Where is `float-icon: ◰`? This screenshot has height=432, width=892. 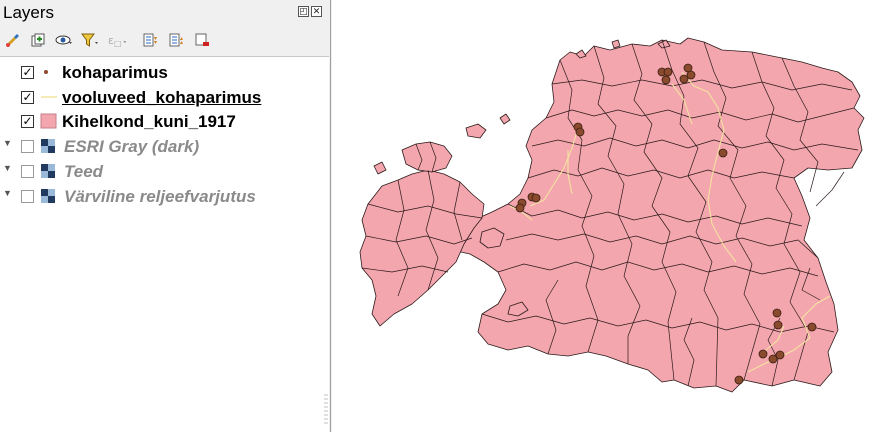
float-icon: ◰ is located at coordinates (303, 11).